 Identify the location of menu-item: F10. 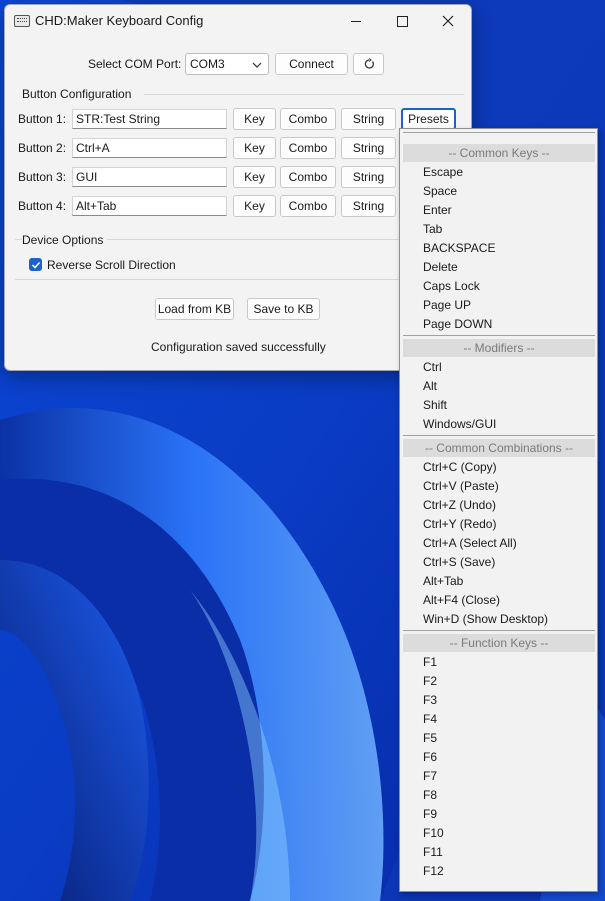
(433, 833).